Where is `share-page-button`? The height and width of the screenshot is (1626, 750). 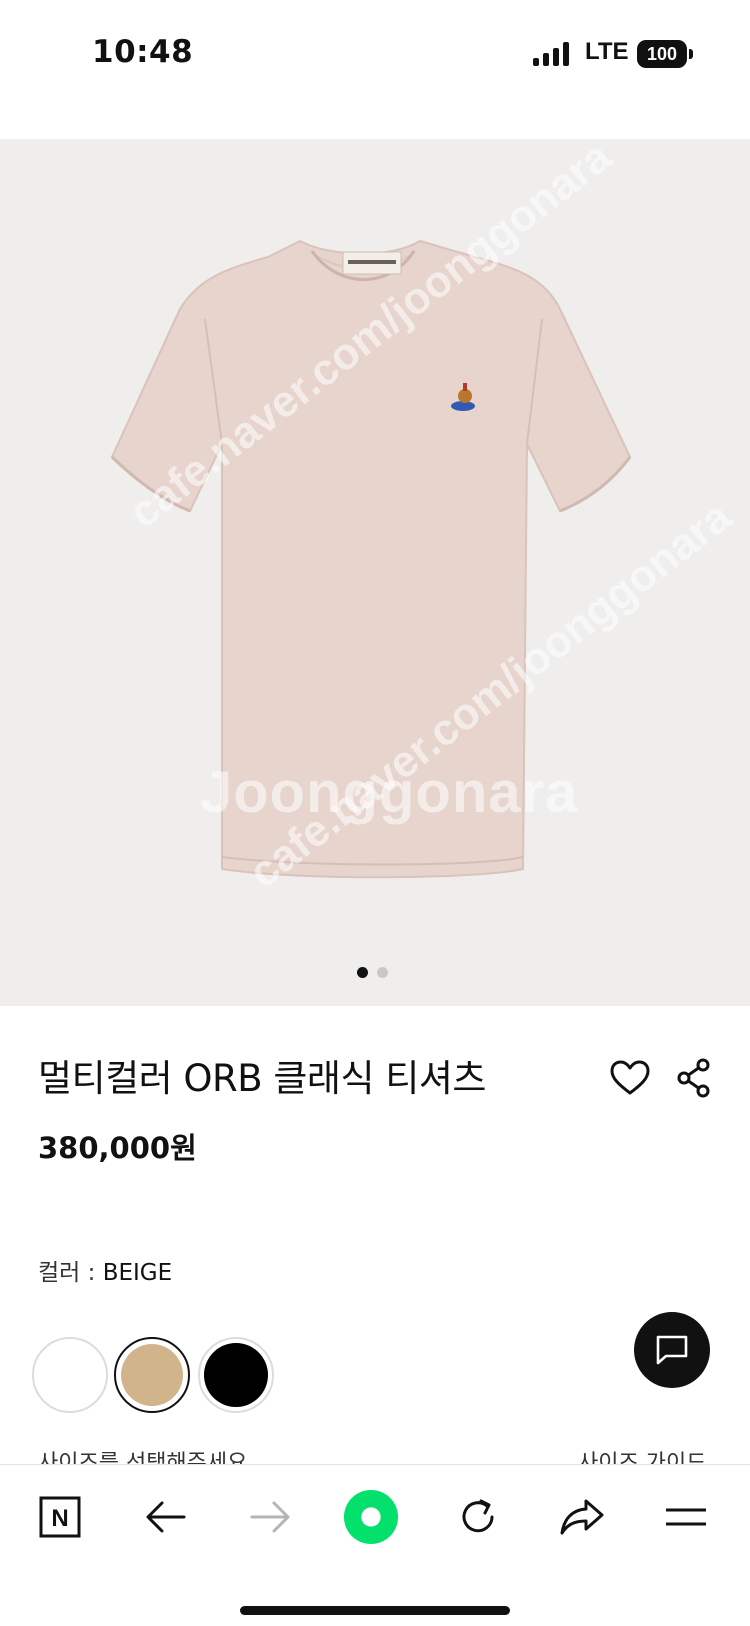
share-page-button is located at coordinates (582, 1517).